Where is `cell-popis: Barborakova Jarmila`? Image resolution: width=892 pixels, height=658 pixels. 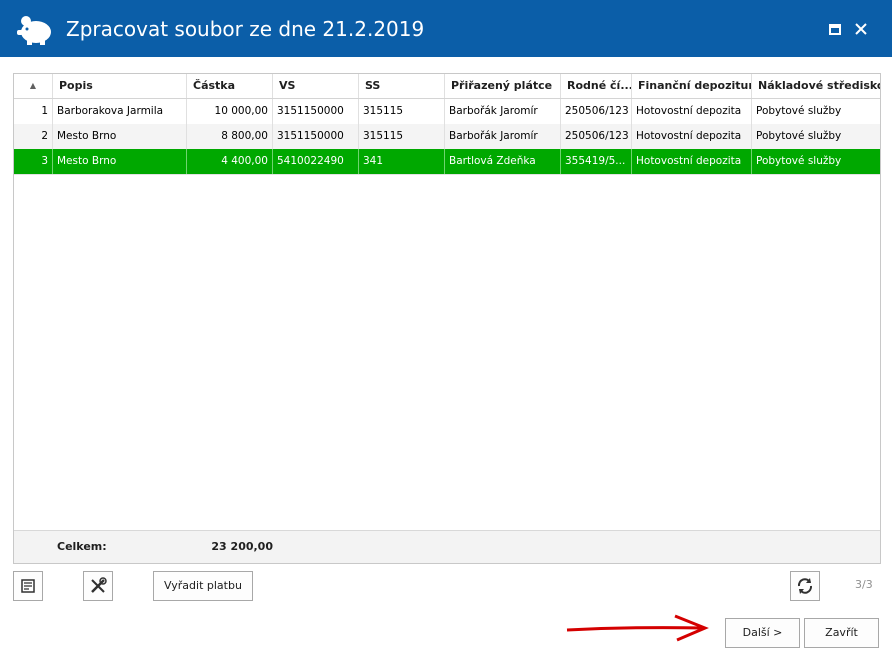 cell-popis: Barborakova Jarmila is located at coordinates (120, 111).